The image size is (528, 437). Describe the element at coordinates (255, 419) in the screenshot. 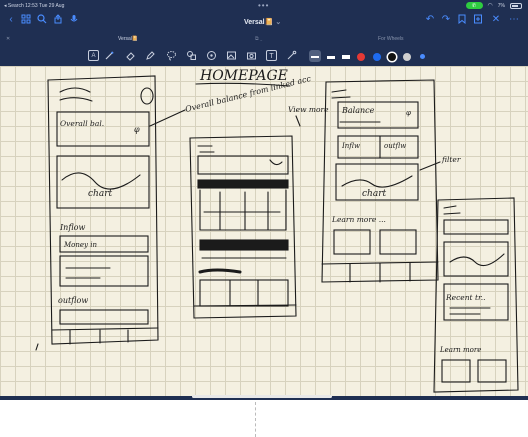

I see `page-divider` at that location.